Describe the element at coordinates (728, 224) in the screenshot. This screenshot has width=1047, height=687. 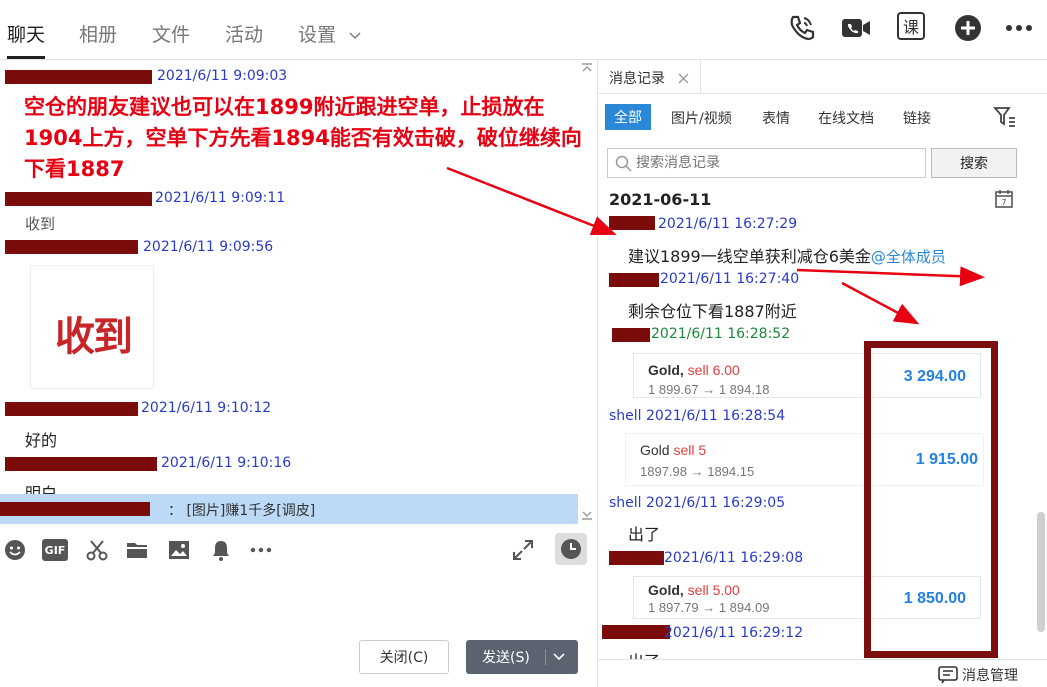
I see `history-entry-meta: 2021/6/11 16:27:29` at that location.